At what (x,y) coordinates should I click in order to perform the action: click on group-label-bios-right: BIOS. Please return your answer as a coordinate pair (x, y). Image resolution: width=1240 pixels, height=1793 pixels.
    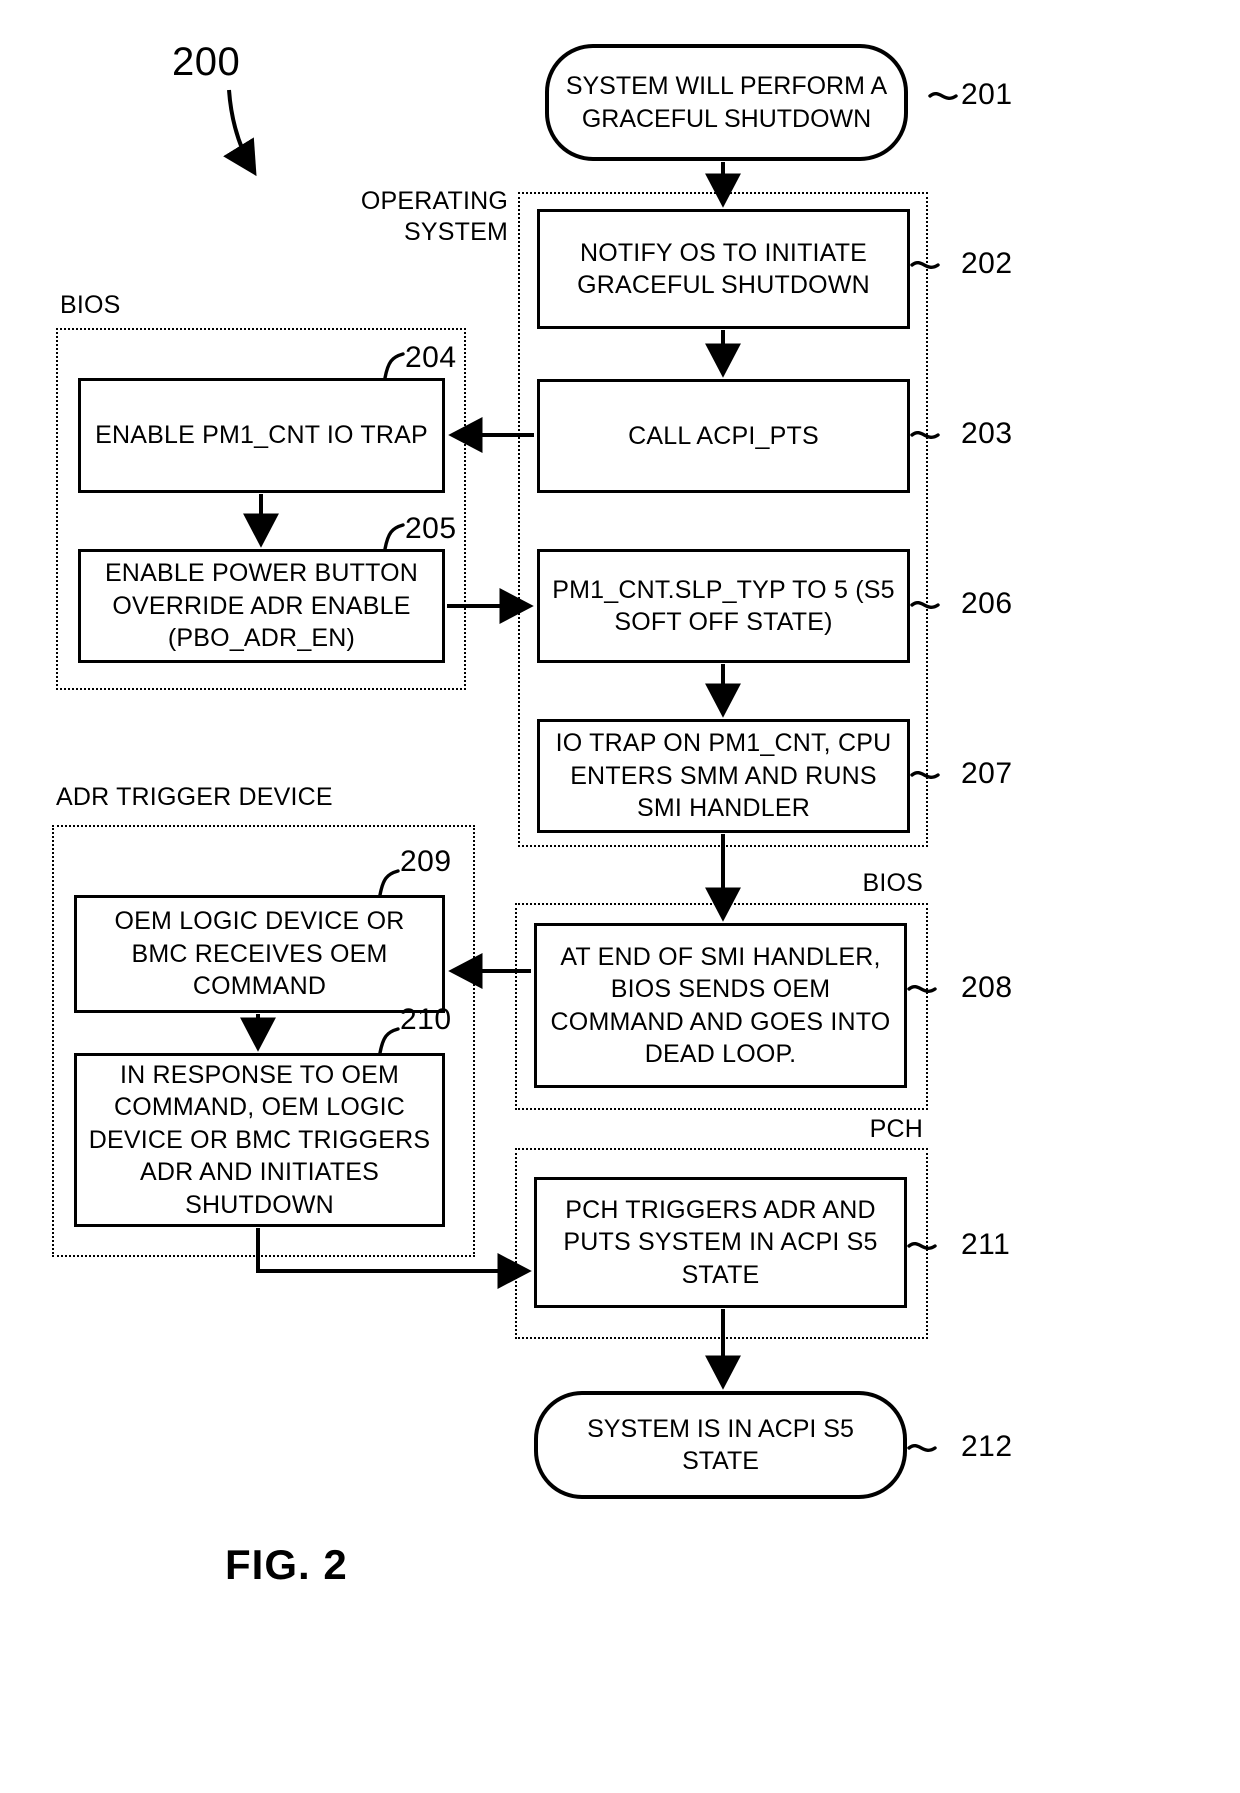
    Looking at the image, I should click on (892, 883).